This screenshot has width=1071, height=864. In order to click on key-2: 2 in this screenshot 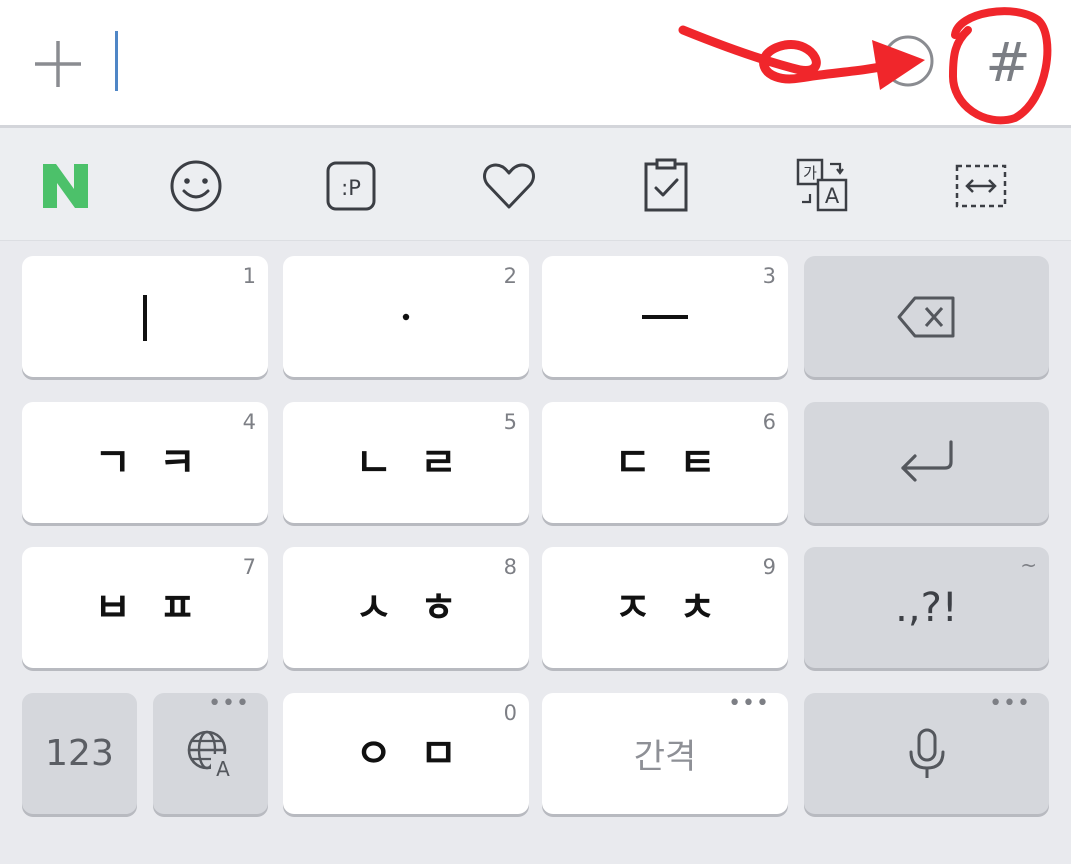, I will do `click(406, 316)`.